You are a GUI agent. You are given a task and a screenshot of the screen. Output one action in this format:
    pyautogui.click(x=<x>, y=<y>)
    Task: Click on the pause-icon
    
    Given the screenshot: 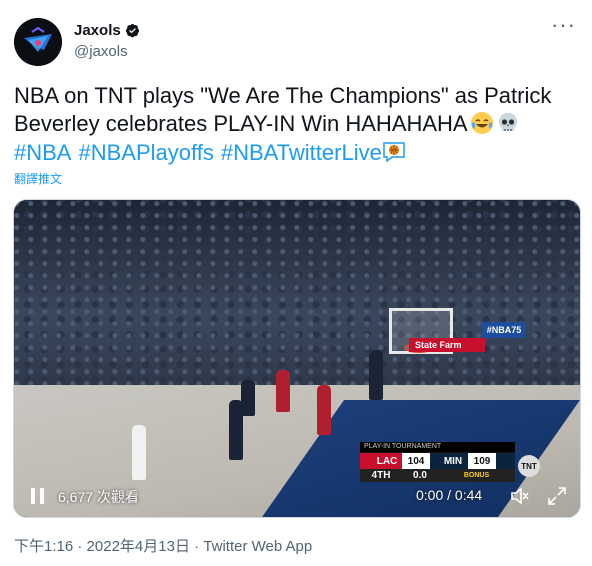 What is the action you would take?
    pyautogui.click(x=38, y=496)
    